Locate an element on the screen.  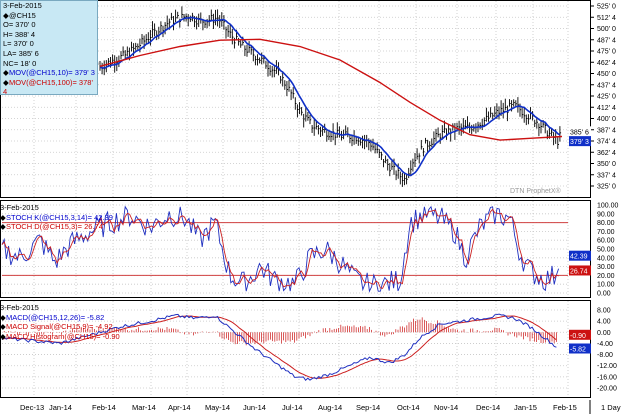
x-month-label: Oct-14 is located at coordinates (408, 407).